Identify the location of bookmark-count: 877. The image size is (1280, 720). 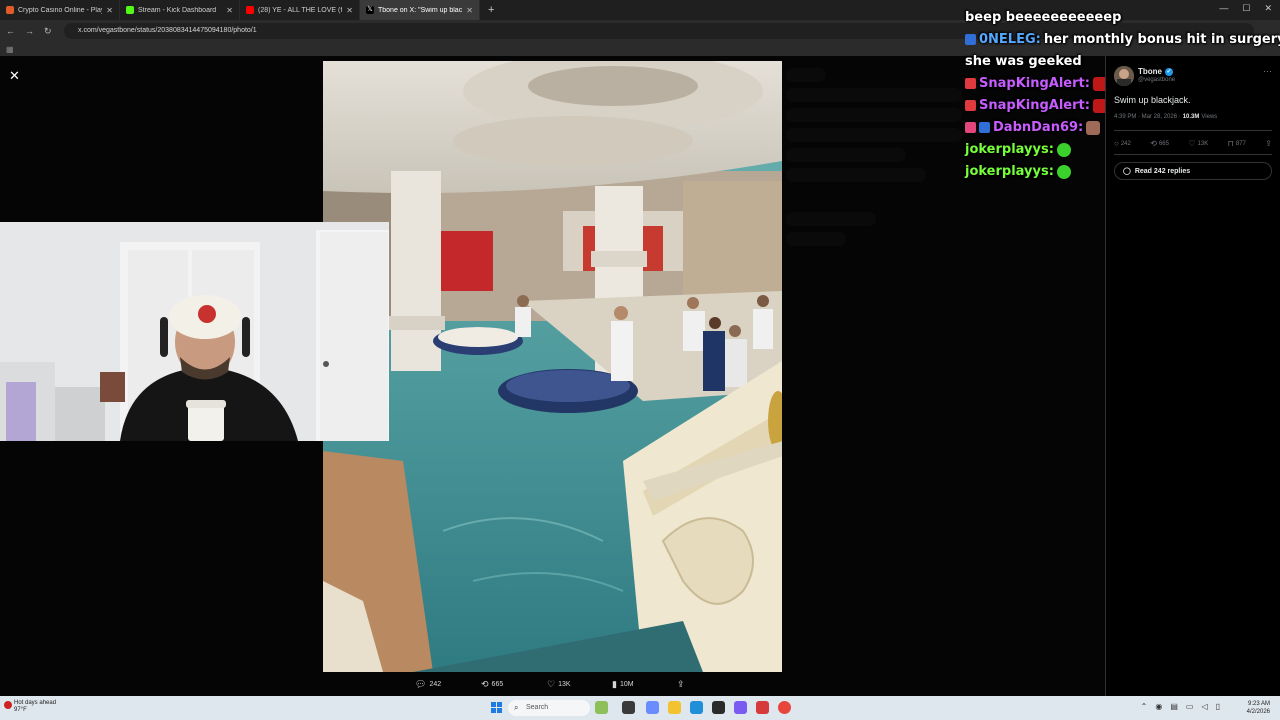
(1240, 143).